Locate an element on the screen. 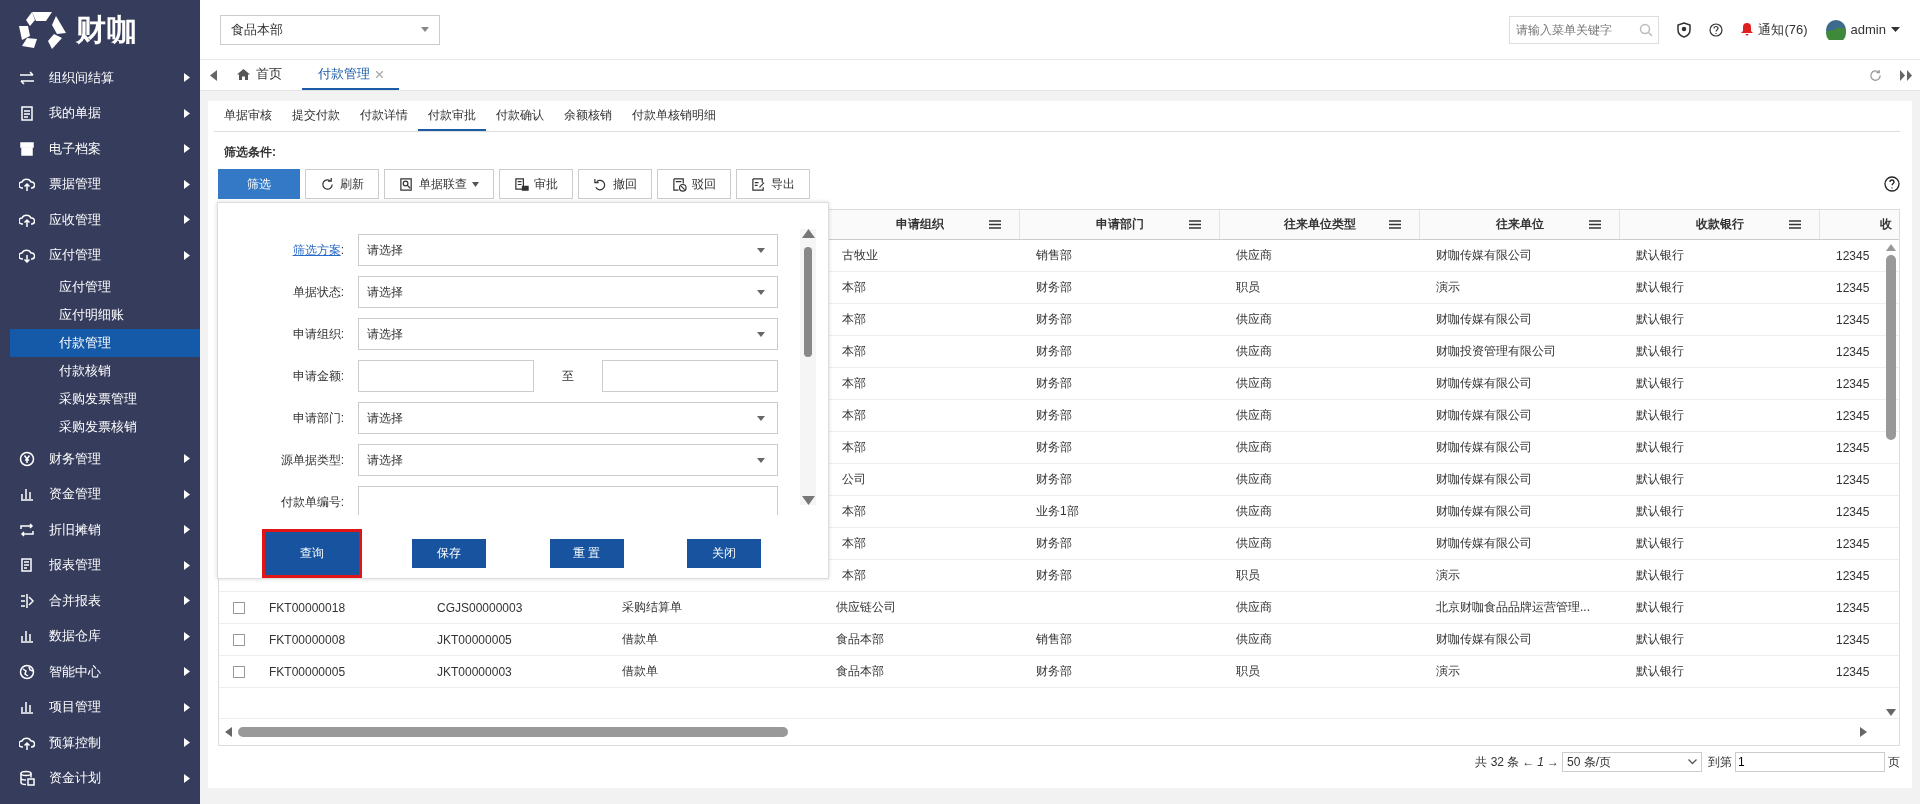 The width and height of the screenshot is (1920, 804). filter-scheme-link: 筛选方案 is located at coordinates (316, 249).